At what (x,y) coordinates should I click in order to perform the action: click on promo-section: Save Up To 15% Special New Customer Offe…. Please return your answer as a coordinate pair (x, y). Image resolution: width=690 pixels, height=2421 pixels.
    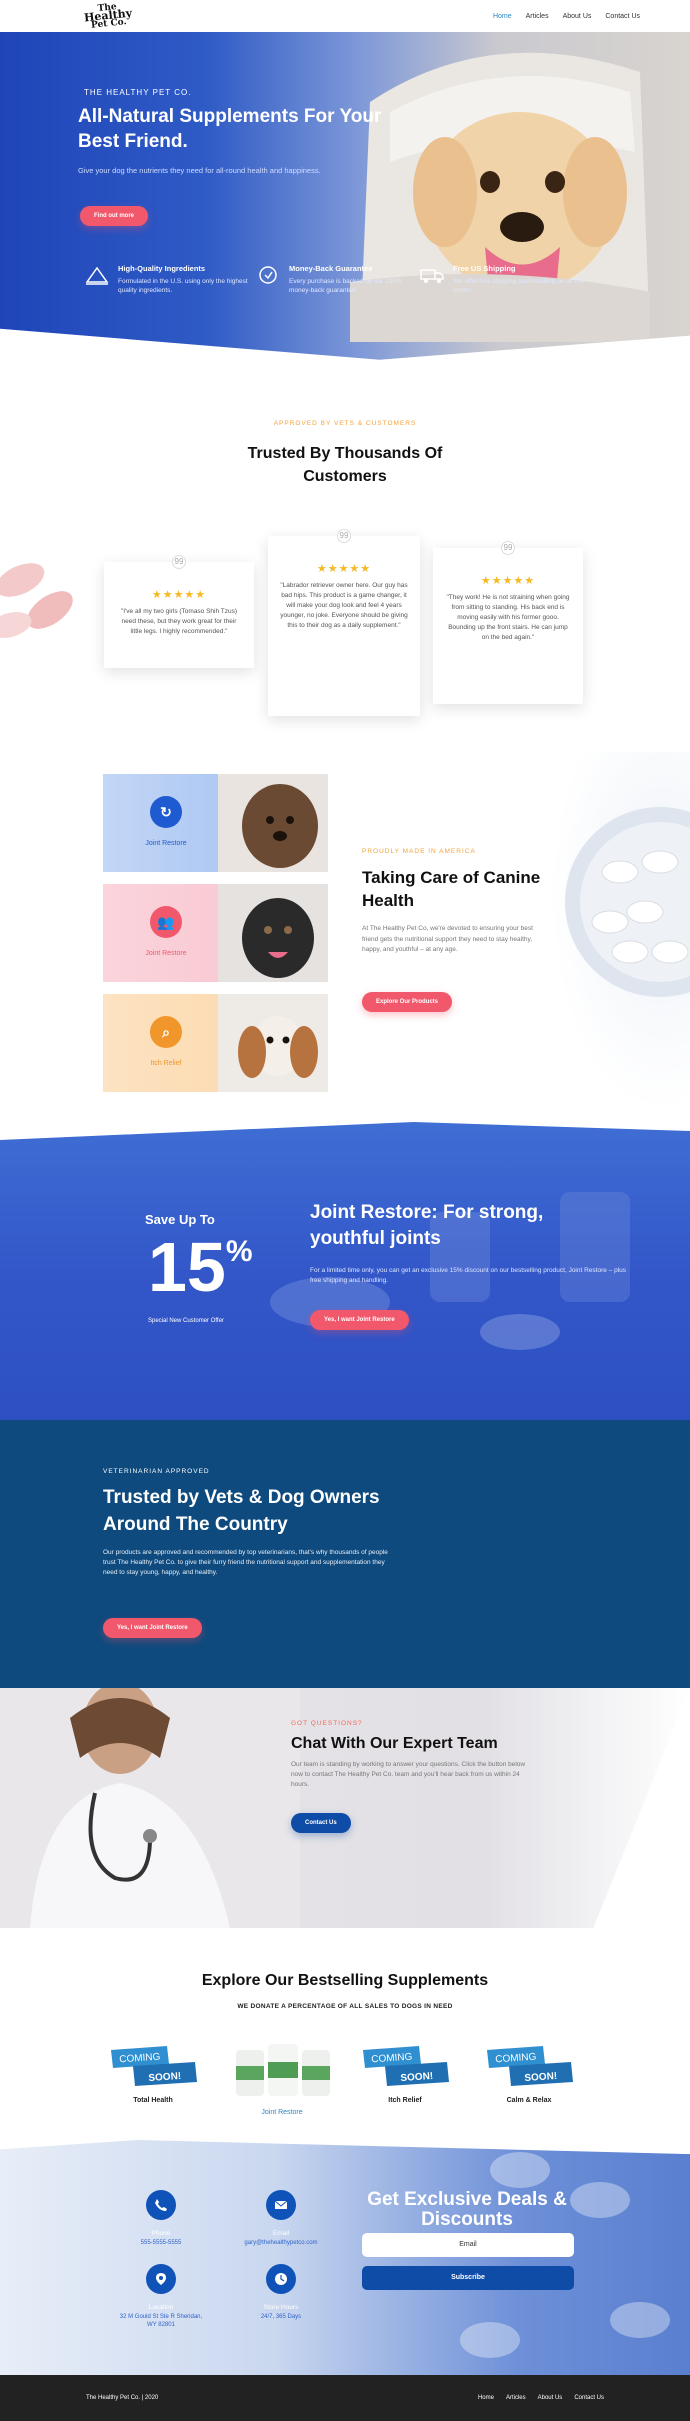
    Looking at the image, I should click on (345, 1272).